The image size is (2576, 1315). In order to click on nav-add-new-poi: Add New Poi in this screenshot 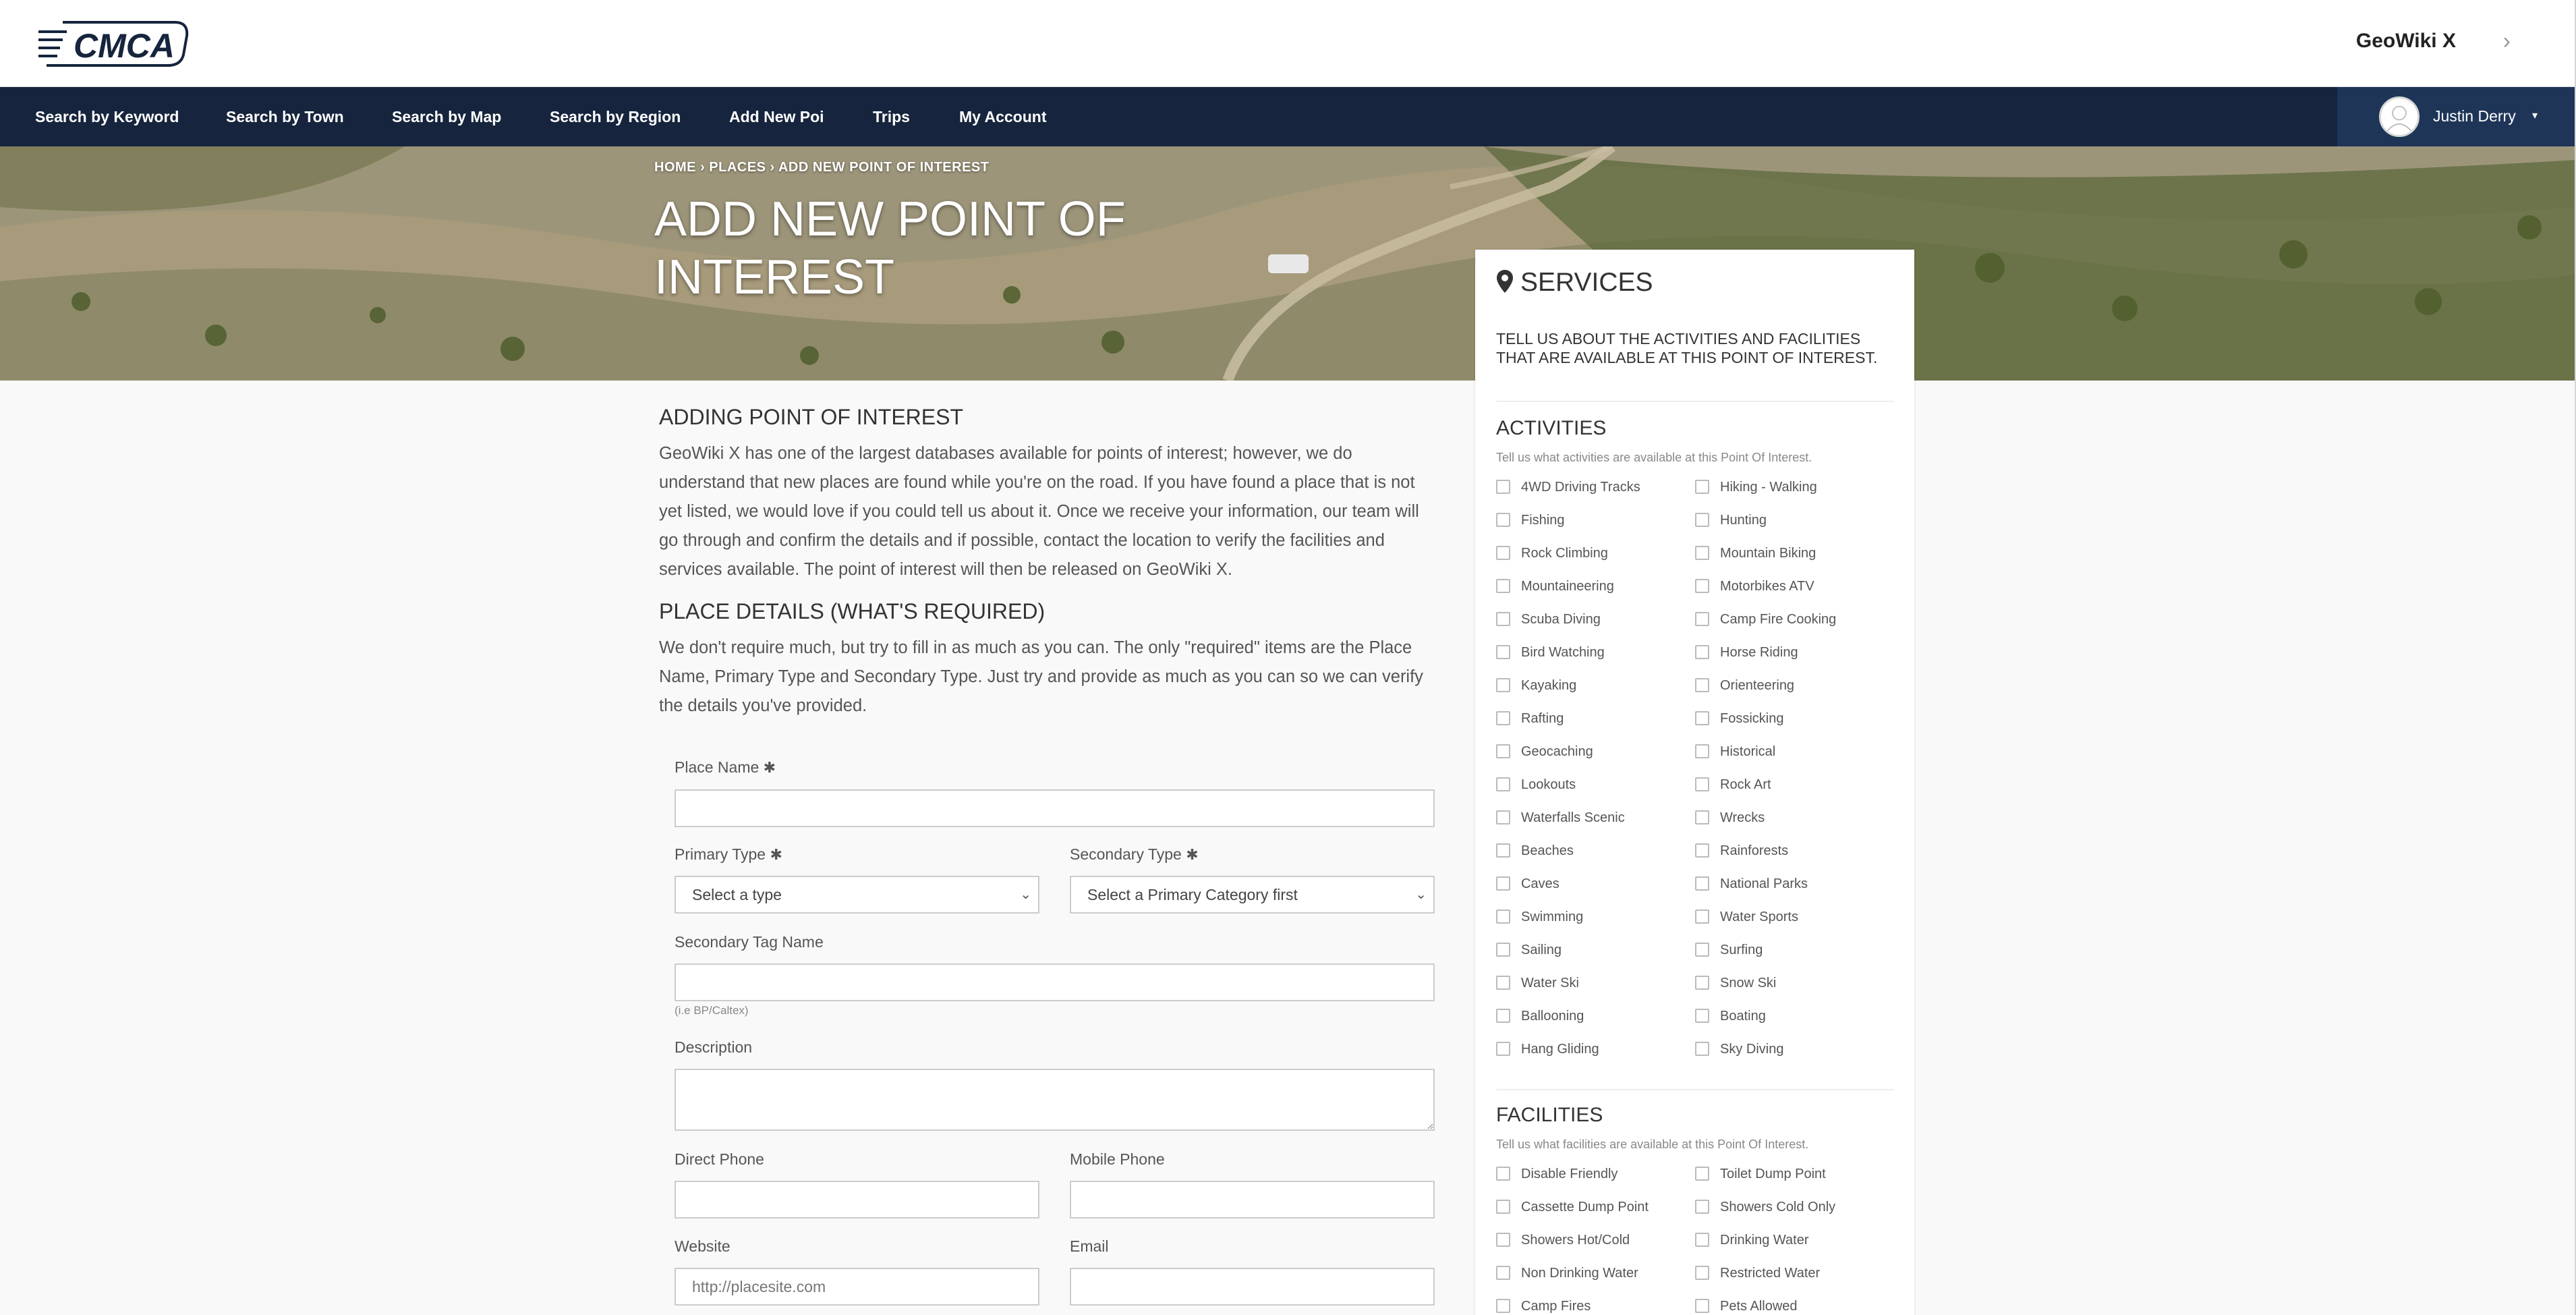, I will do `click(776, 117)`.